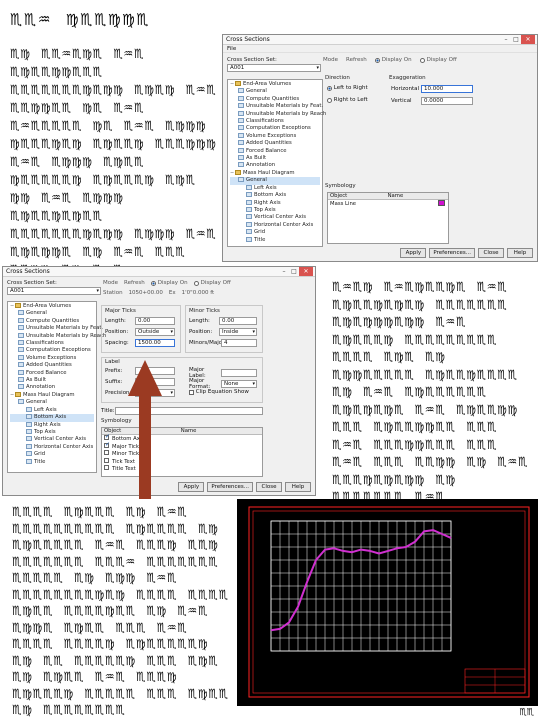 Image resolution: width=540 pixels, height=720 pixels. Describe the element at coordinates (52, 462) in the screenshot. I see `tree-item: Title` at that location.